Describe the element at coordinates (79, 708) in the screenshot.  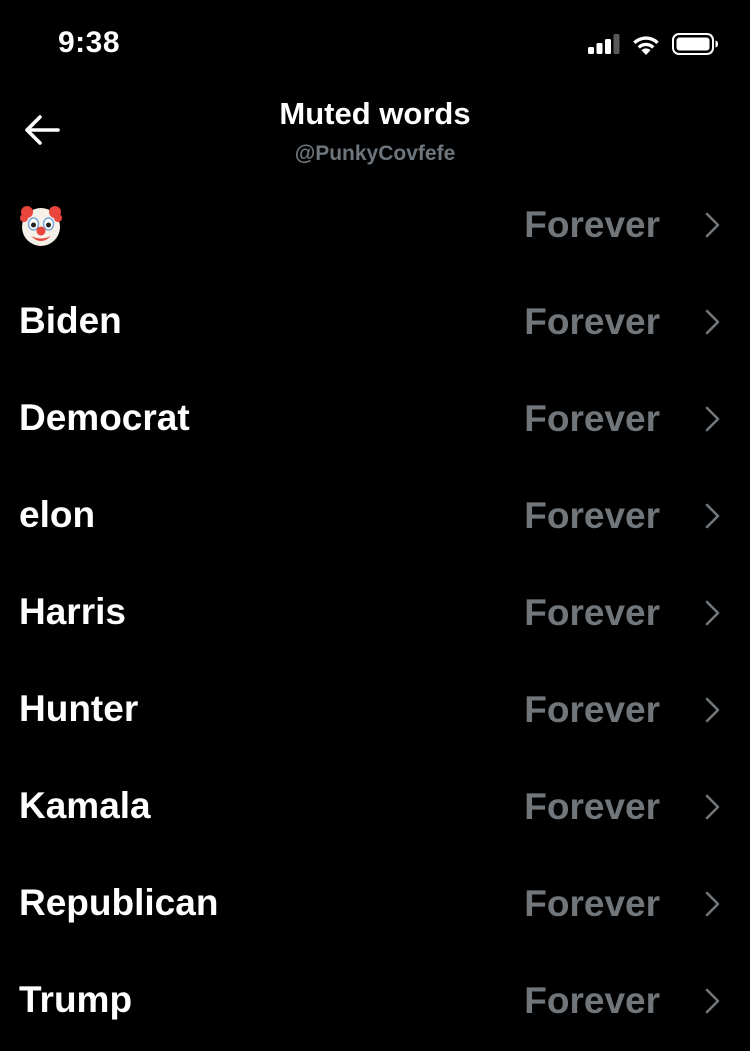
I see `muted-word: Hunter` at that location.